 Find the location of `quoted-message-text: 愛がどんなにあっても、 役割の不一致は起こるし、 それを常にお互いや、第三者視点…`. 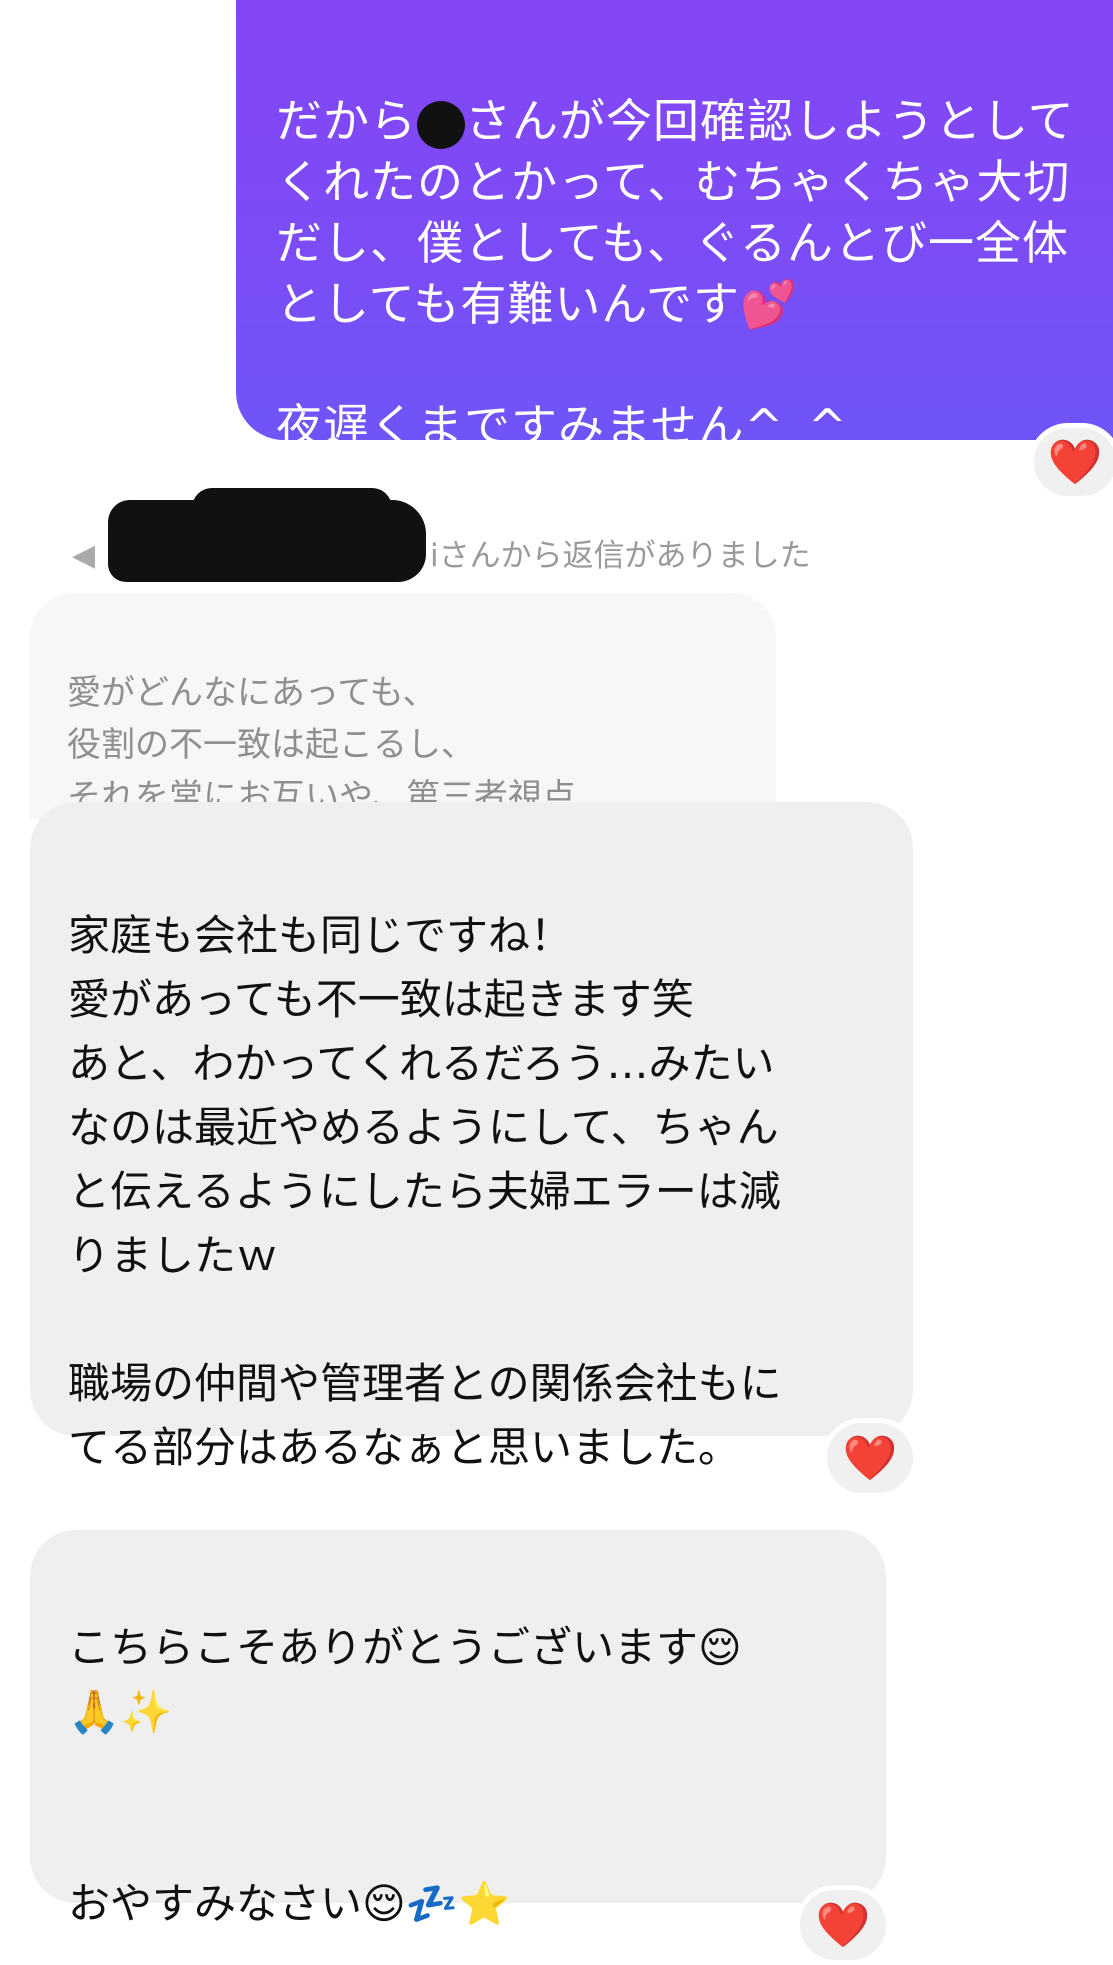

quoted-message-text: 愛がどんなにあっても、 役割の不一致は起こるし、 それを常にお互いや、第三者視点… is located at coordinates (338, 745).